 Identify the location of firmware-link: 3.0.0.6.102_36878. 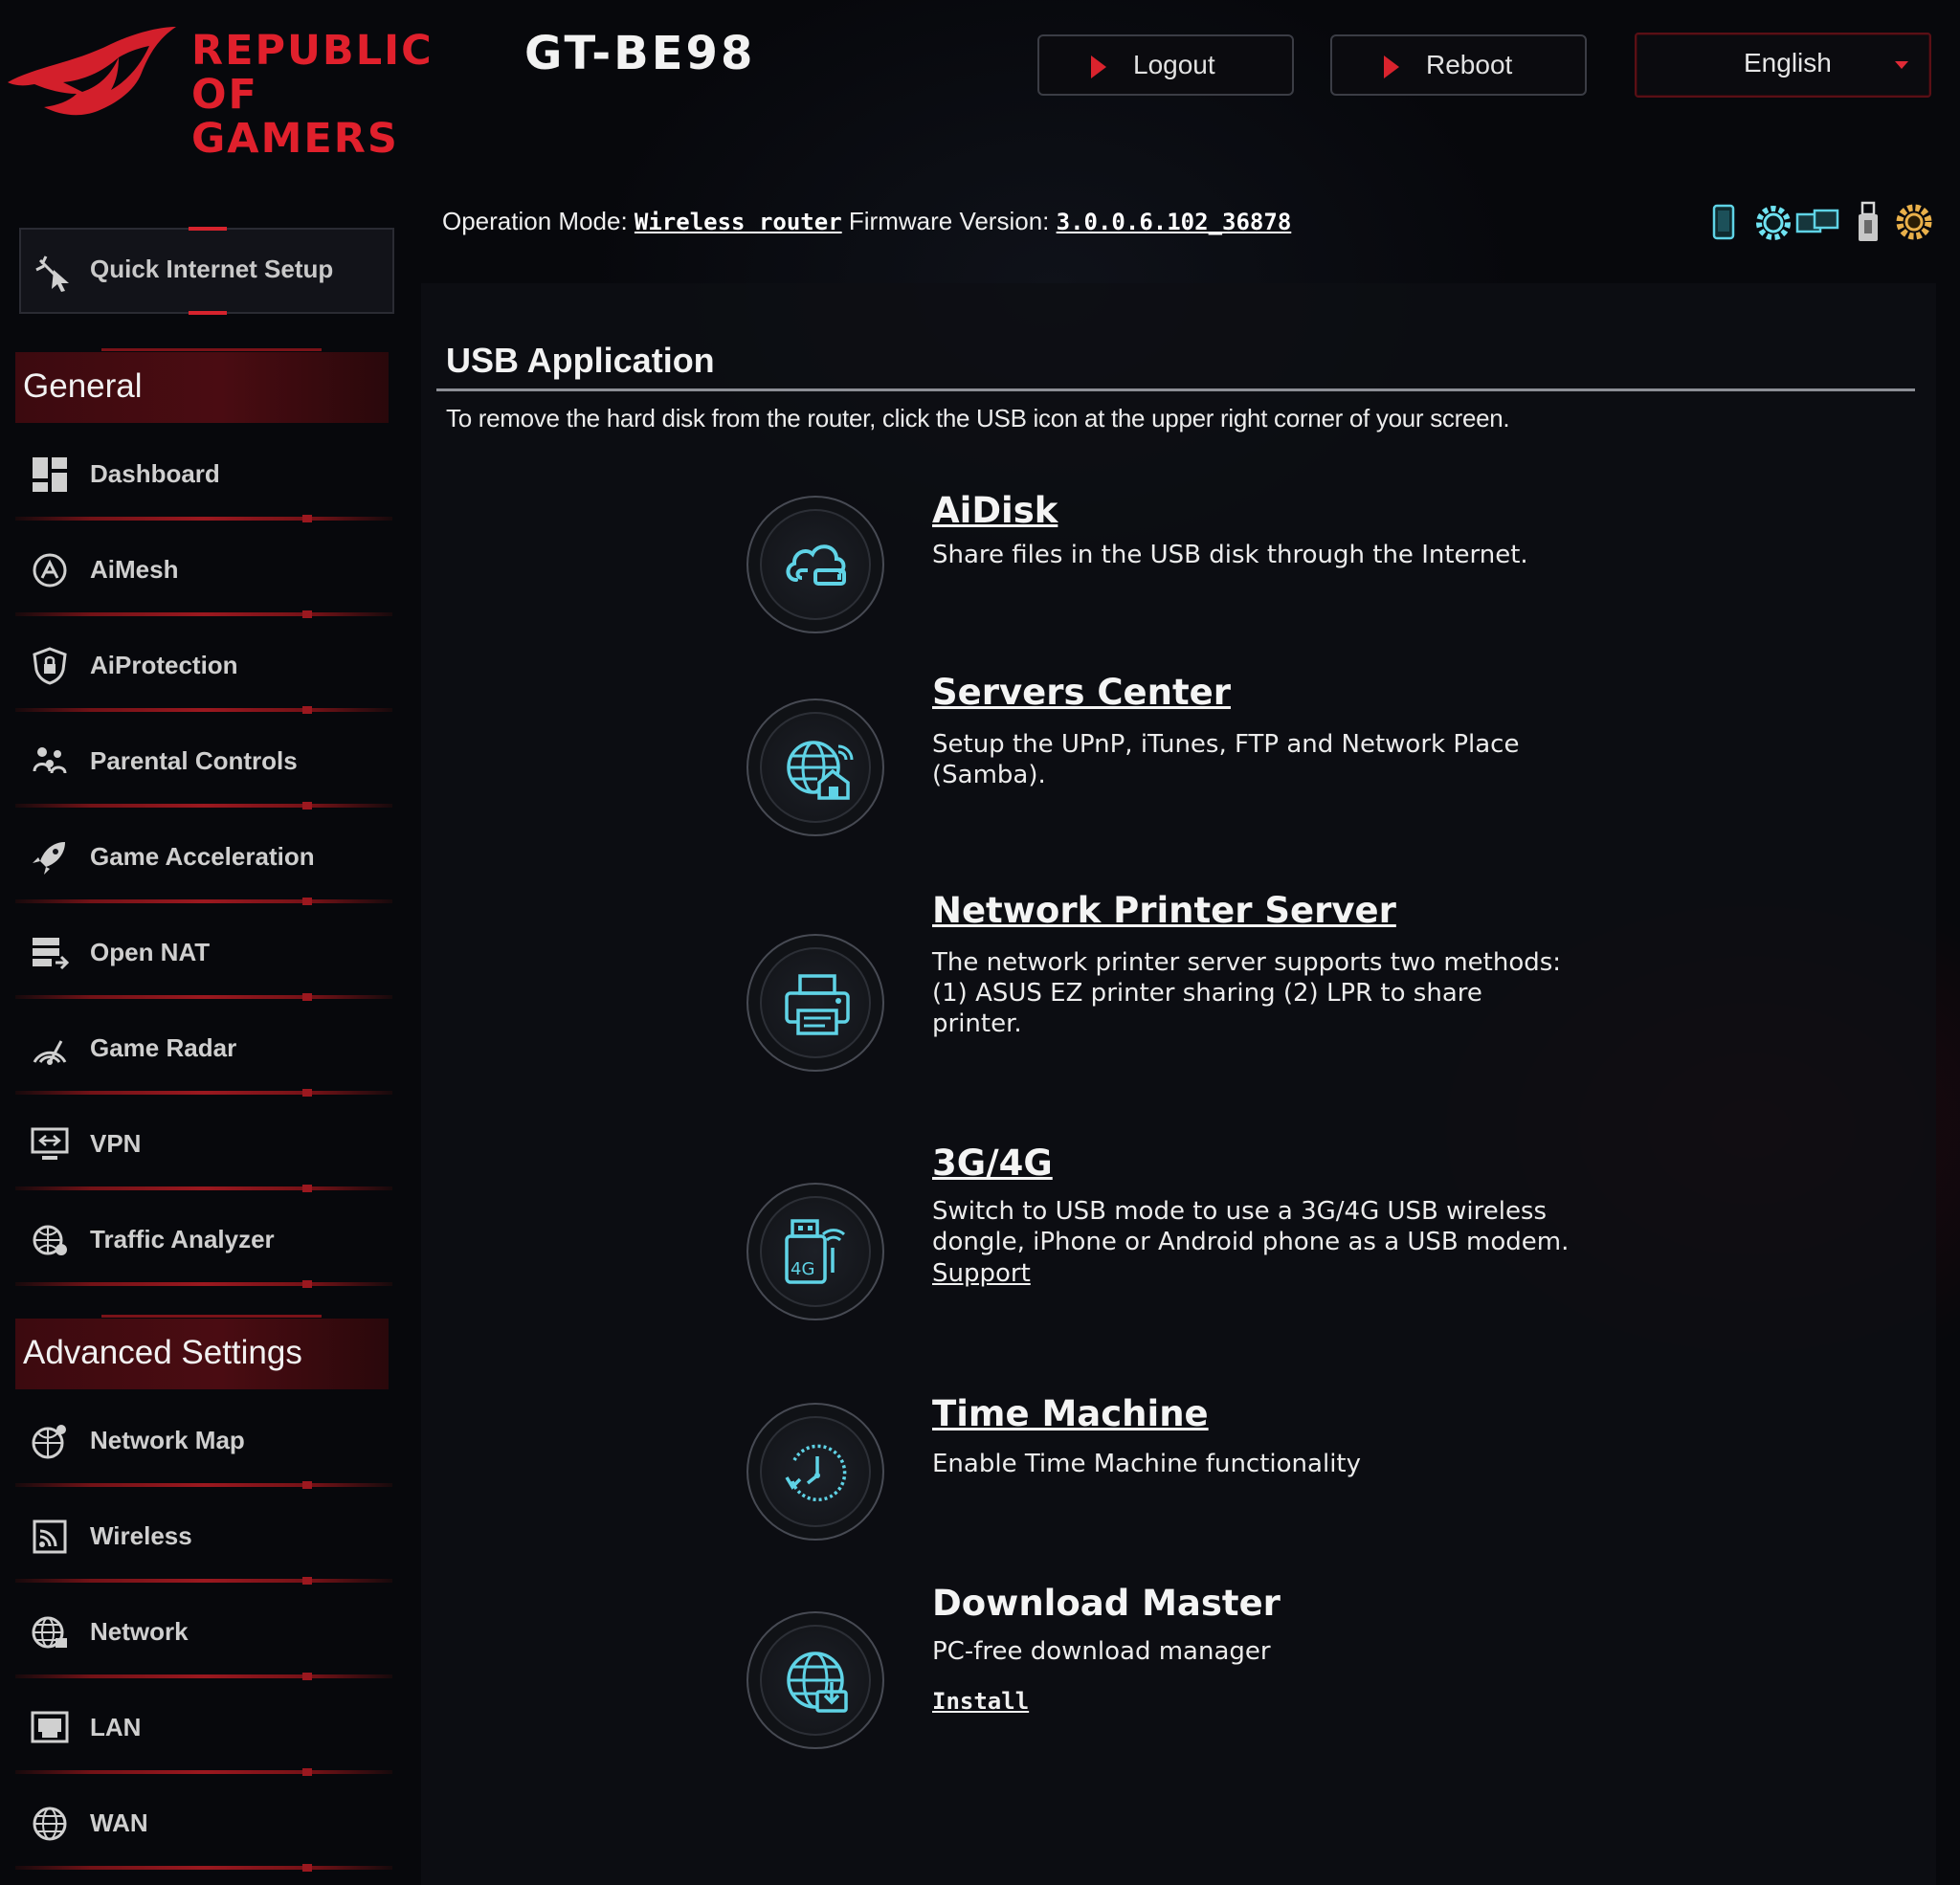
(1175, 222).